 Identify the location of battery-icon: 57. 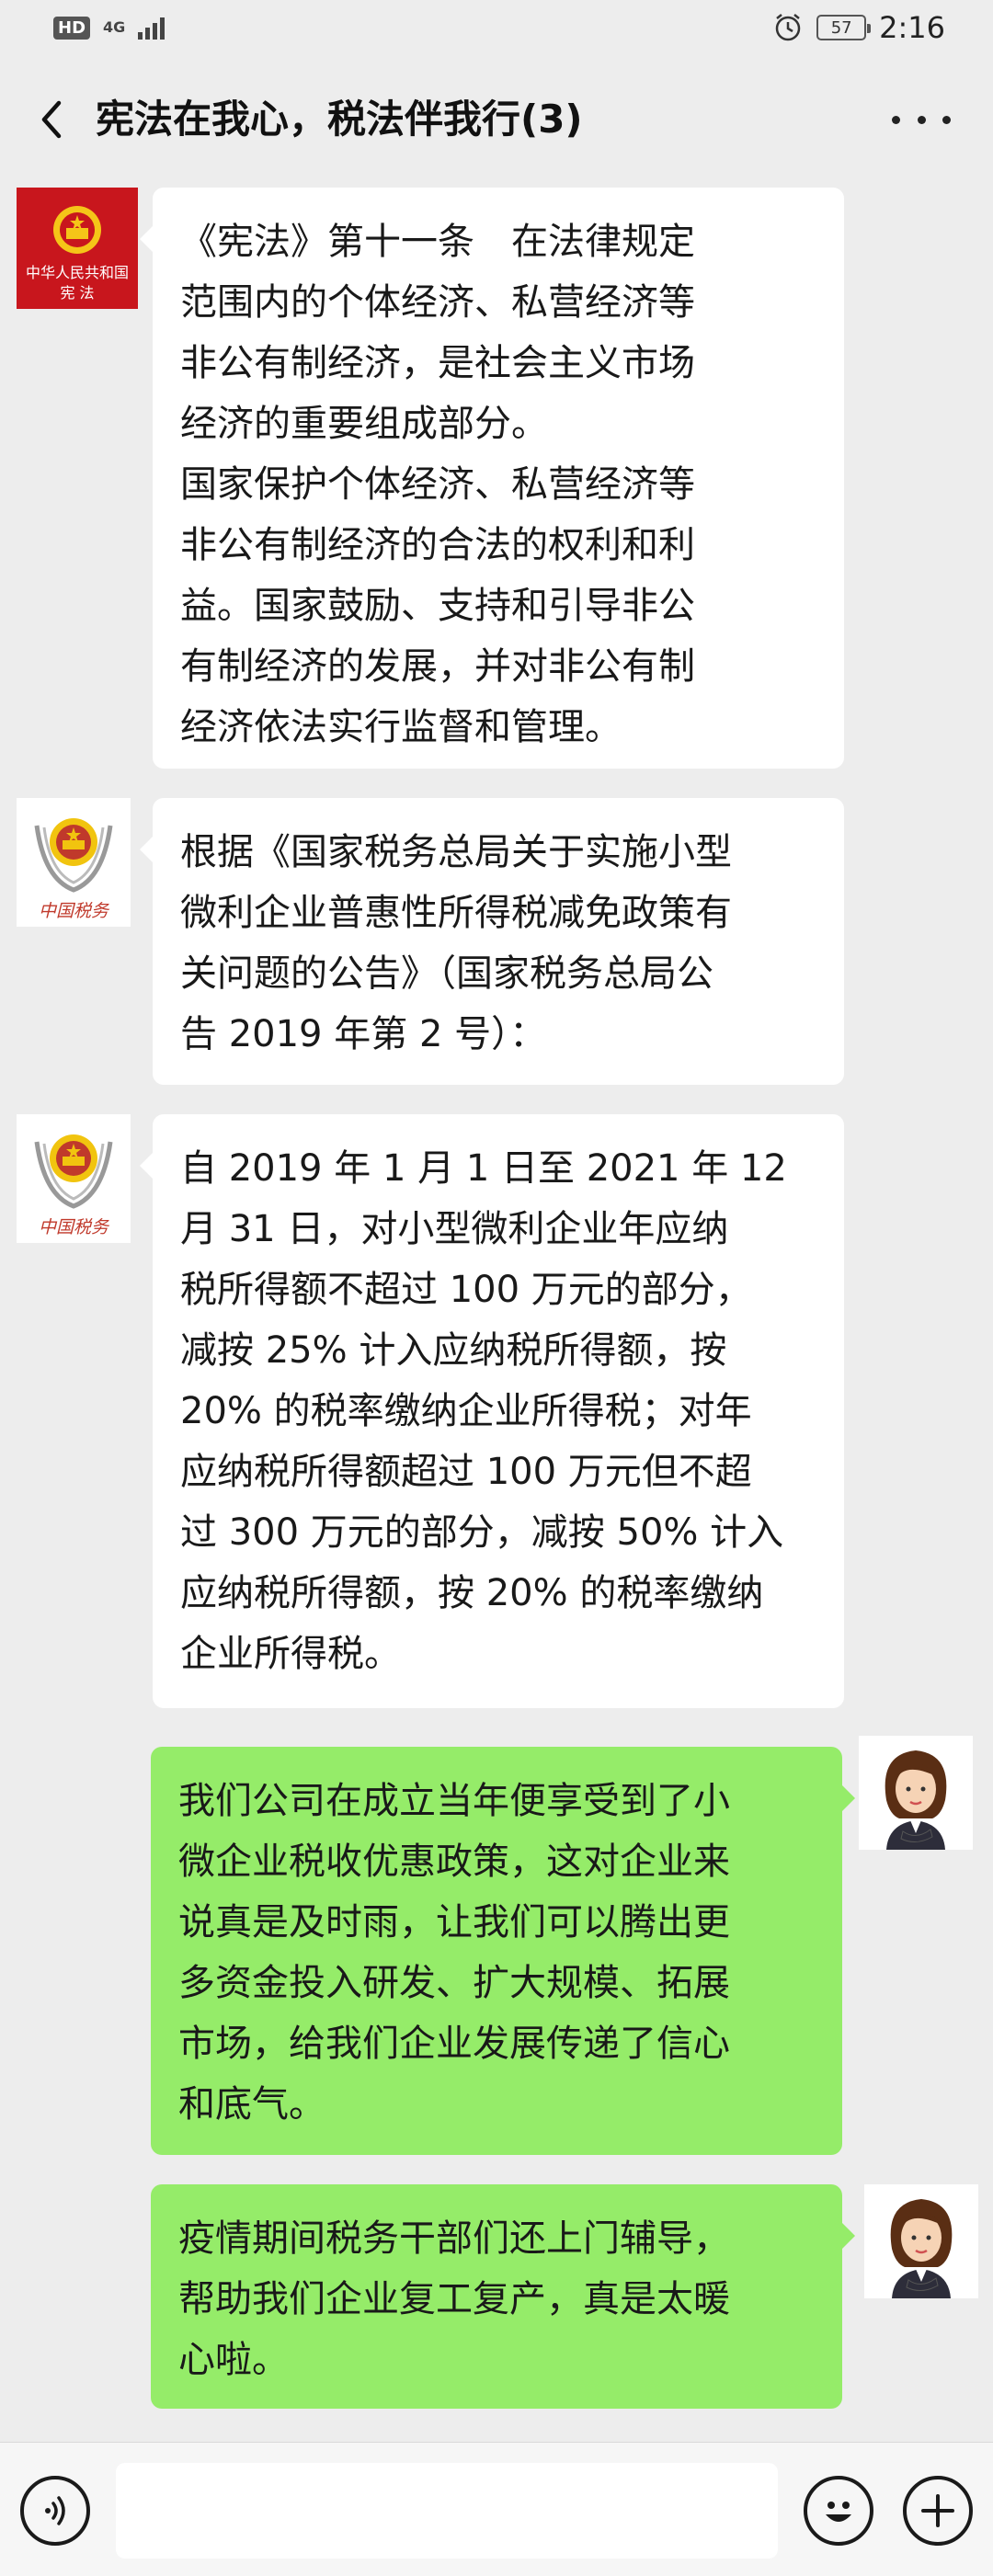
(844, 27).